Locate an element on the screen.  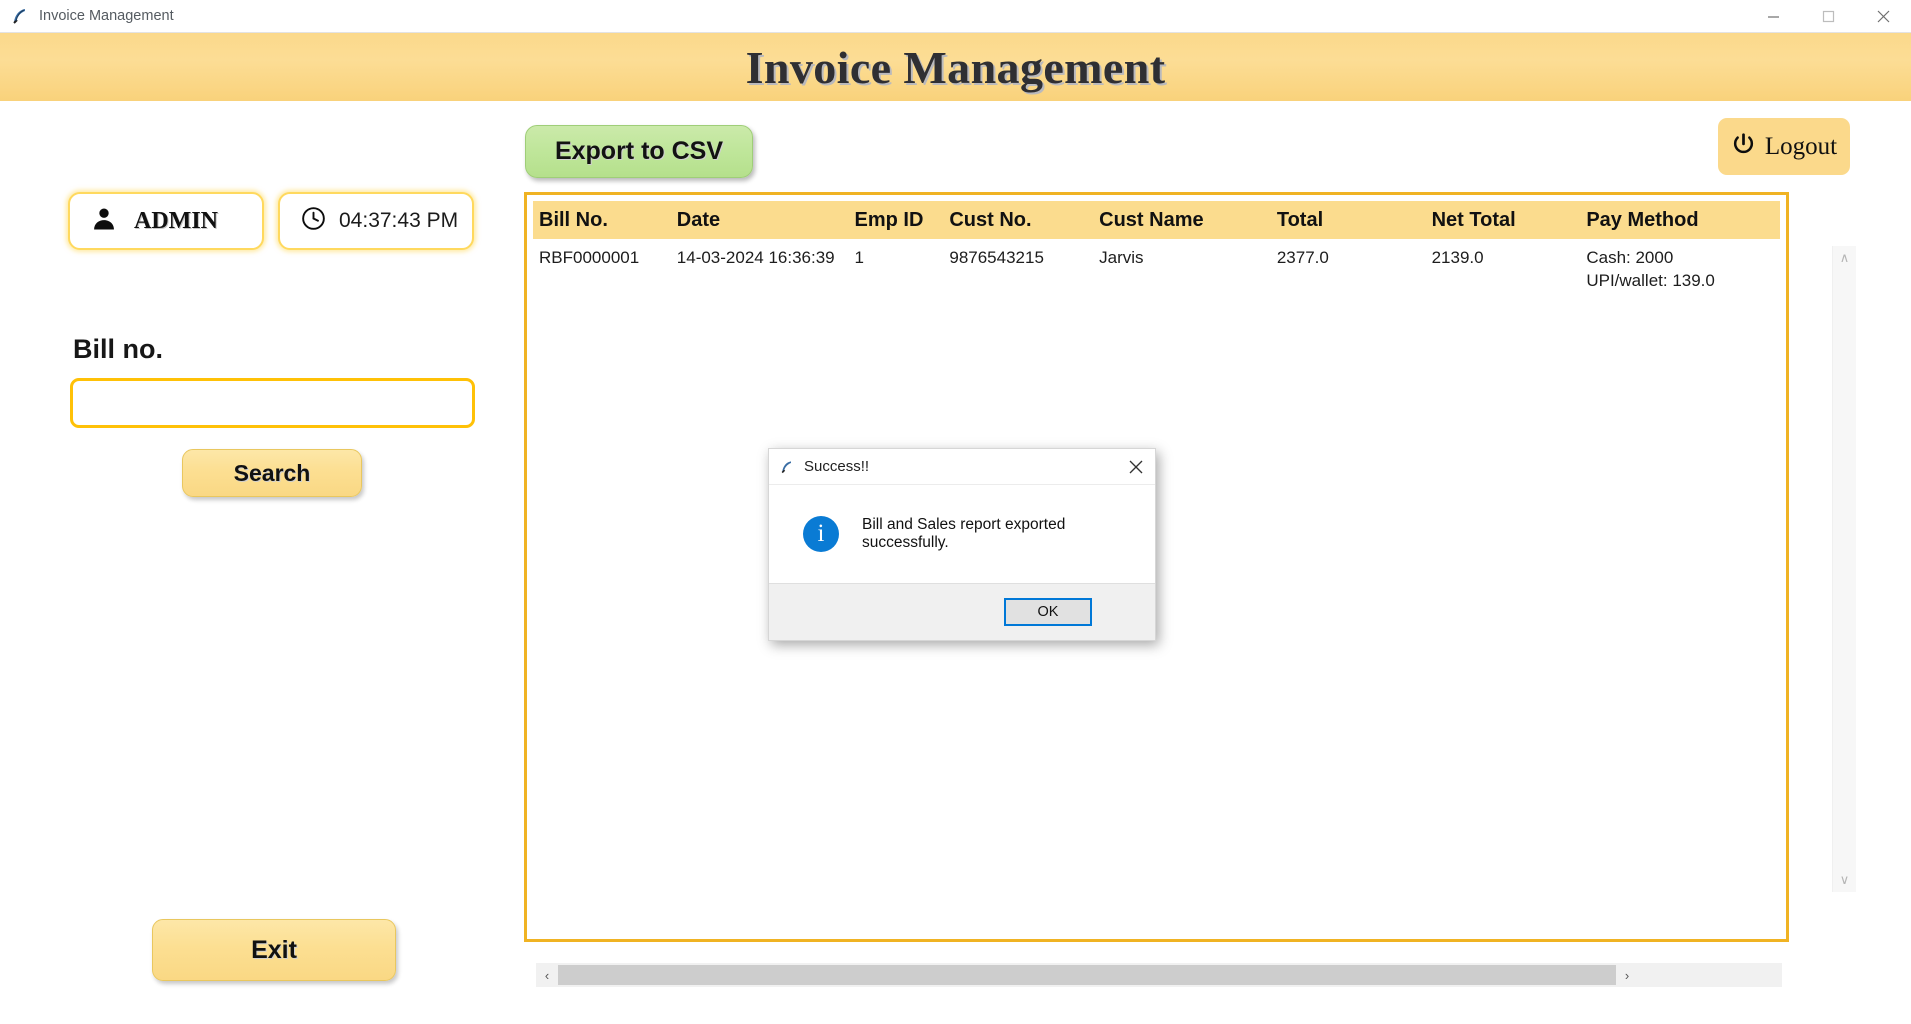
dialog-footer: OK is located at coordinates (962, 611).